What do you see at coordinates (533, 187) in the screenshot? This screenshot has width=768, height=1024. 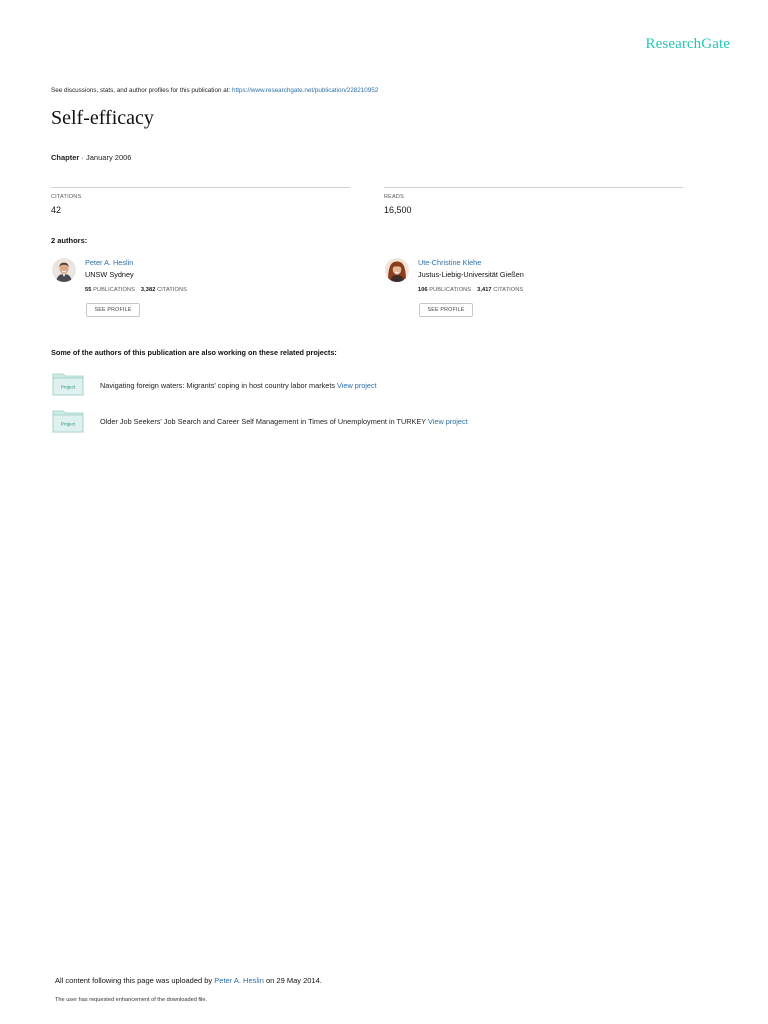 I see `reads-divider` at bounding box center [533, 187].